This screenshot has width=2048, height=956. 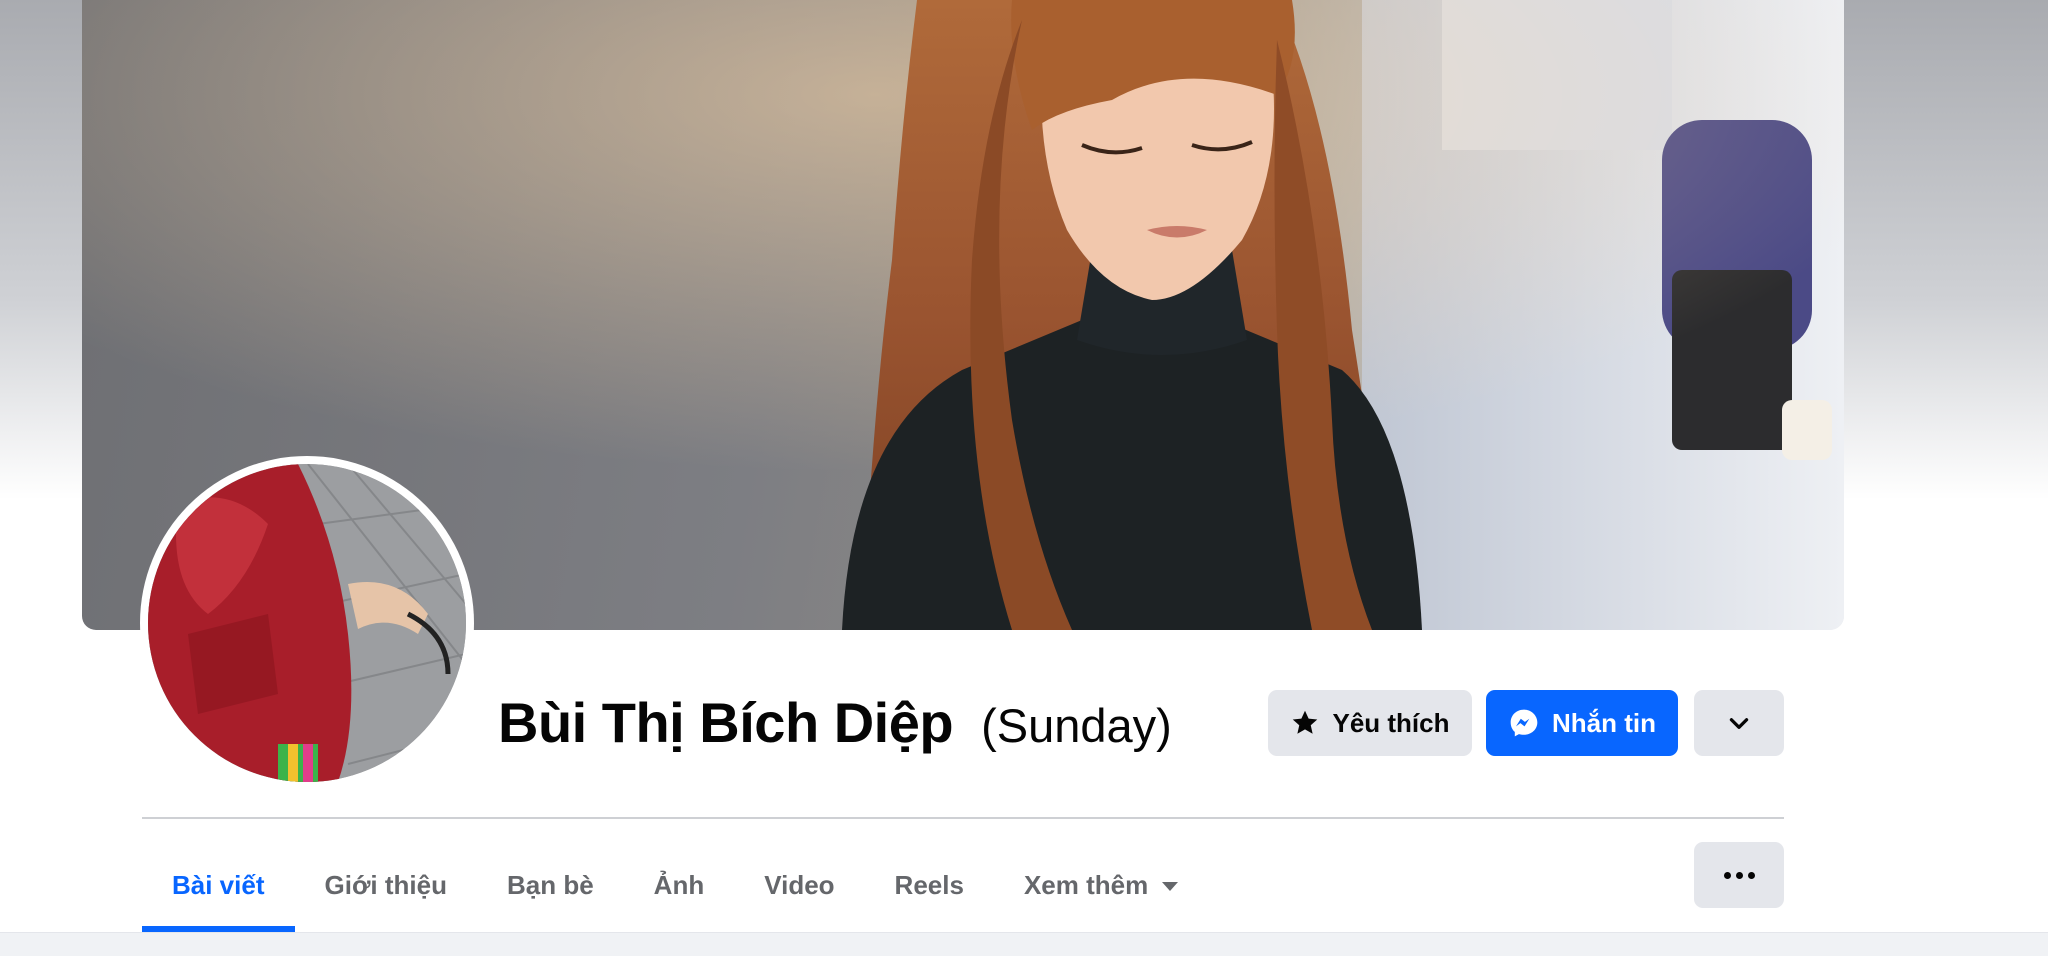 I want to click on profile-alternate-name: (Sunday), so click(x=1076, y=725).